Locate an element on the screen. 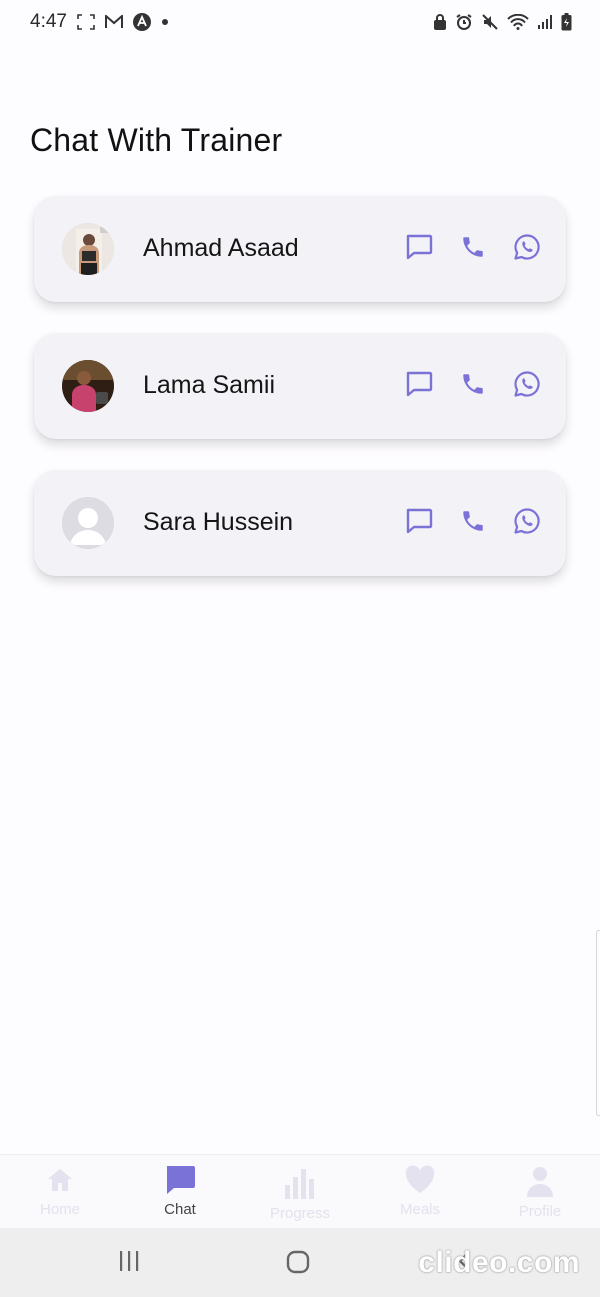 Image resolution: width=600 pixels, height=1297 pixels. recent-apps-icon is located at coordinates (129, 1261).